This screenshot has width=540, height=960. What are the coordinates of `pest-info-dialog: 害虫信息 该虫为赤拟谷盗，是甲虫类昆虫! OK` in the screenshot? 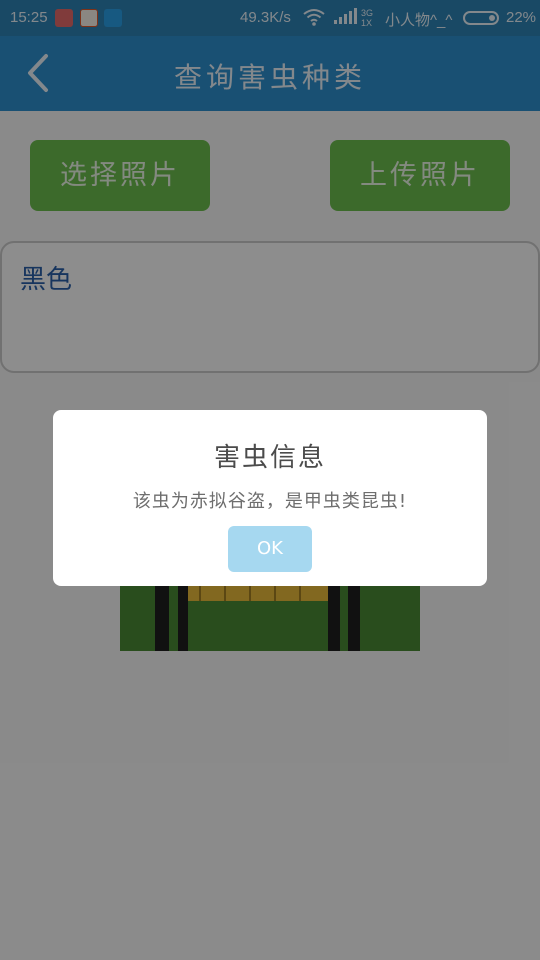 It's located at (270, 498).